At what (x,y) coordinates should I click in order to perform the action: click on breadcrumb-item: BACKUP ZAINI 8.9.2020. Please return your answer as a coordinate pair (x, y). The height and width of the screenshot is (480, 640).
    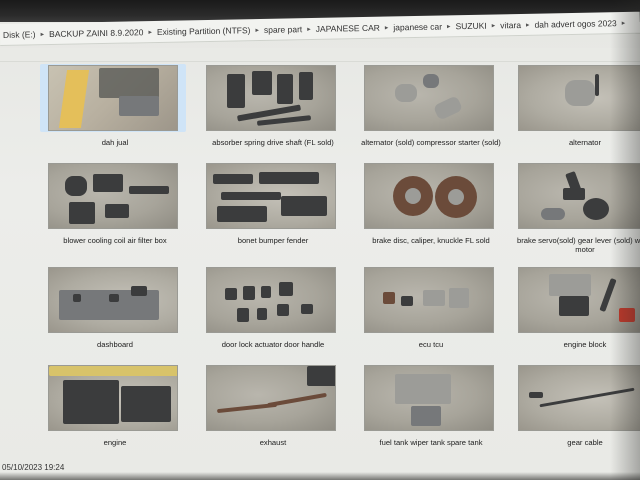
    Looking at the image, I should click on (96, 33).